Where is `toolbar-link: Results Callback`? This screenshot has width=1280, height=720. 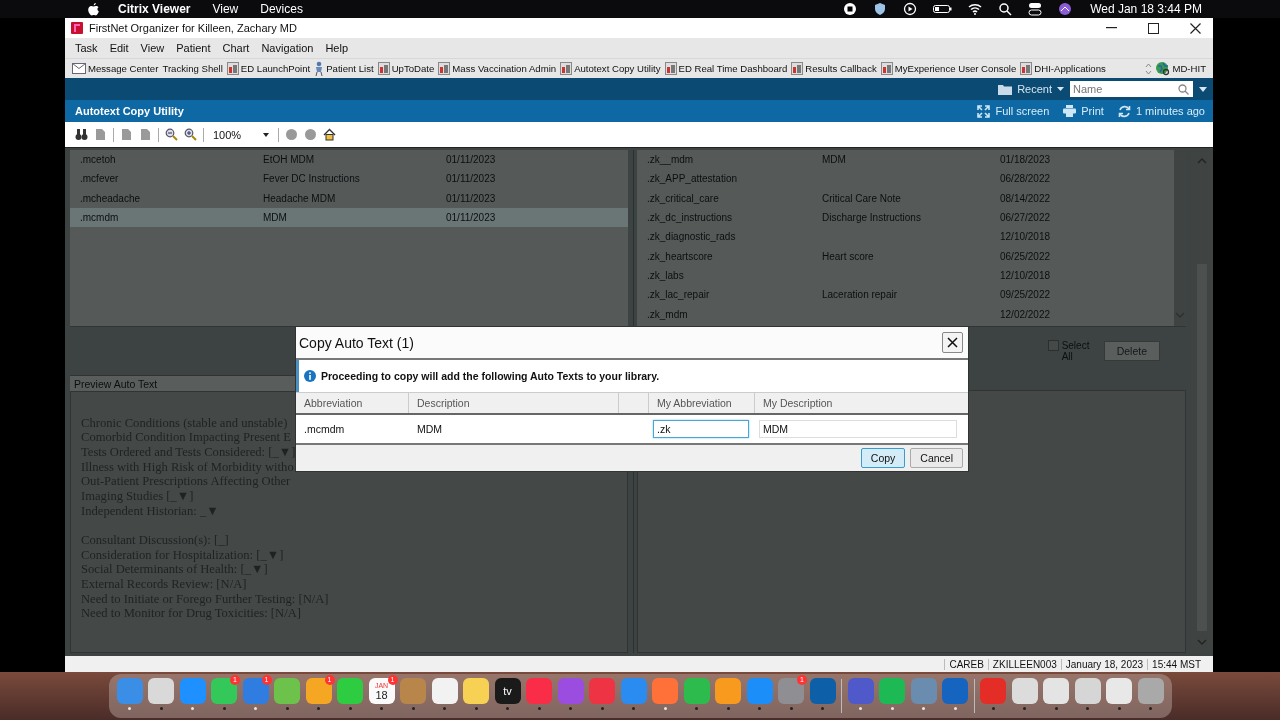
toolbar-link: Results Callback is located at coordinates (834, 68).